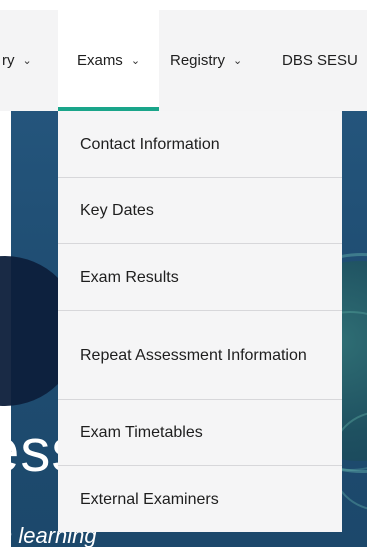 This screenshot has width=367, height=547. I want to click on nav-item-label: Registry, so click(198, 60).